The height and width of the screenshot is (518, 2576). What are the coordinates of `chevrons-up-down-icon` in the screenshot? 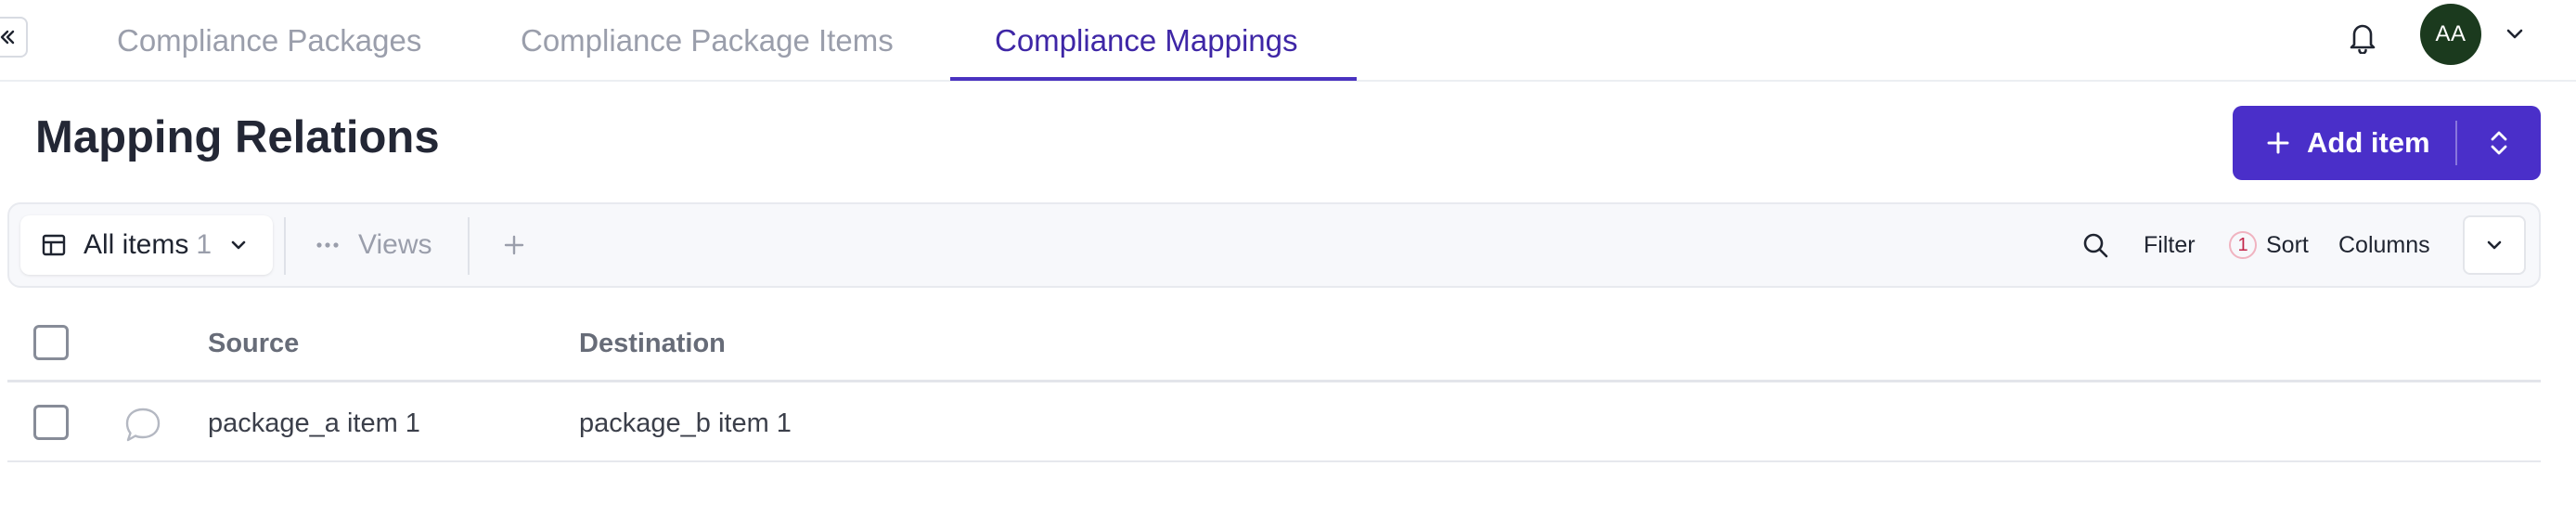 It's located at (2499, 143).